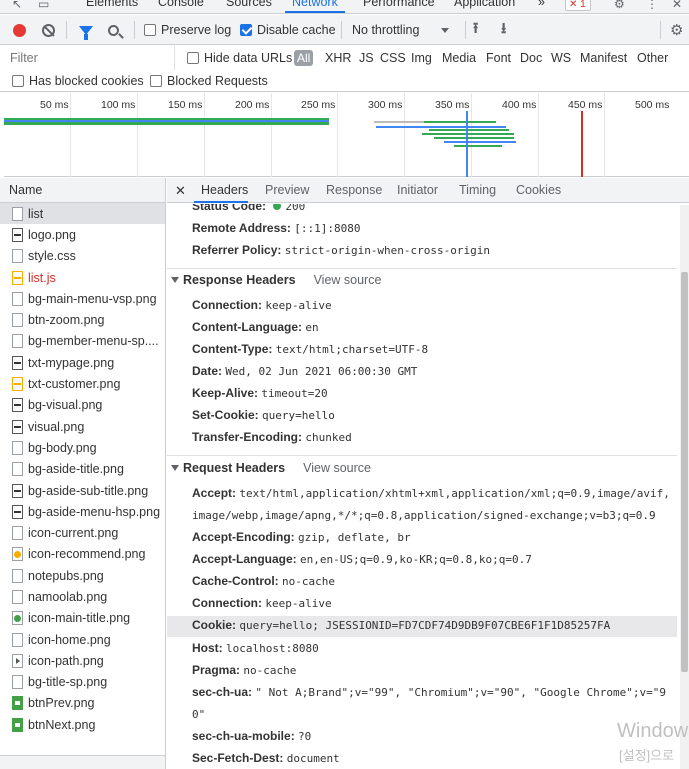 This screenshot has height=769, width=689. I want to click on network-settings-gear-icon: ⚙, so click(676, 30).